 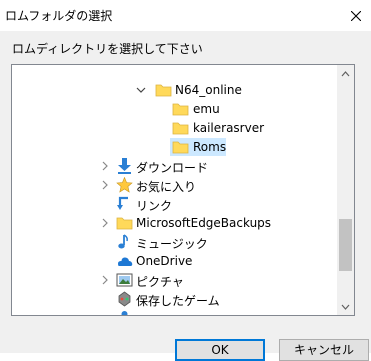 What do you see at coordinates (125, 261) in the screenshot?
I see `onedrive-cloud-icon` at bounding box center [125, 261].